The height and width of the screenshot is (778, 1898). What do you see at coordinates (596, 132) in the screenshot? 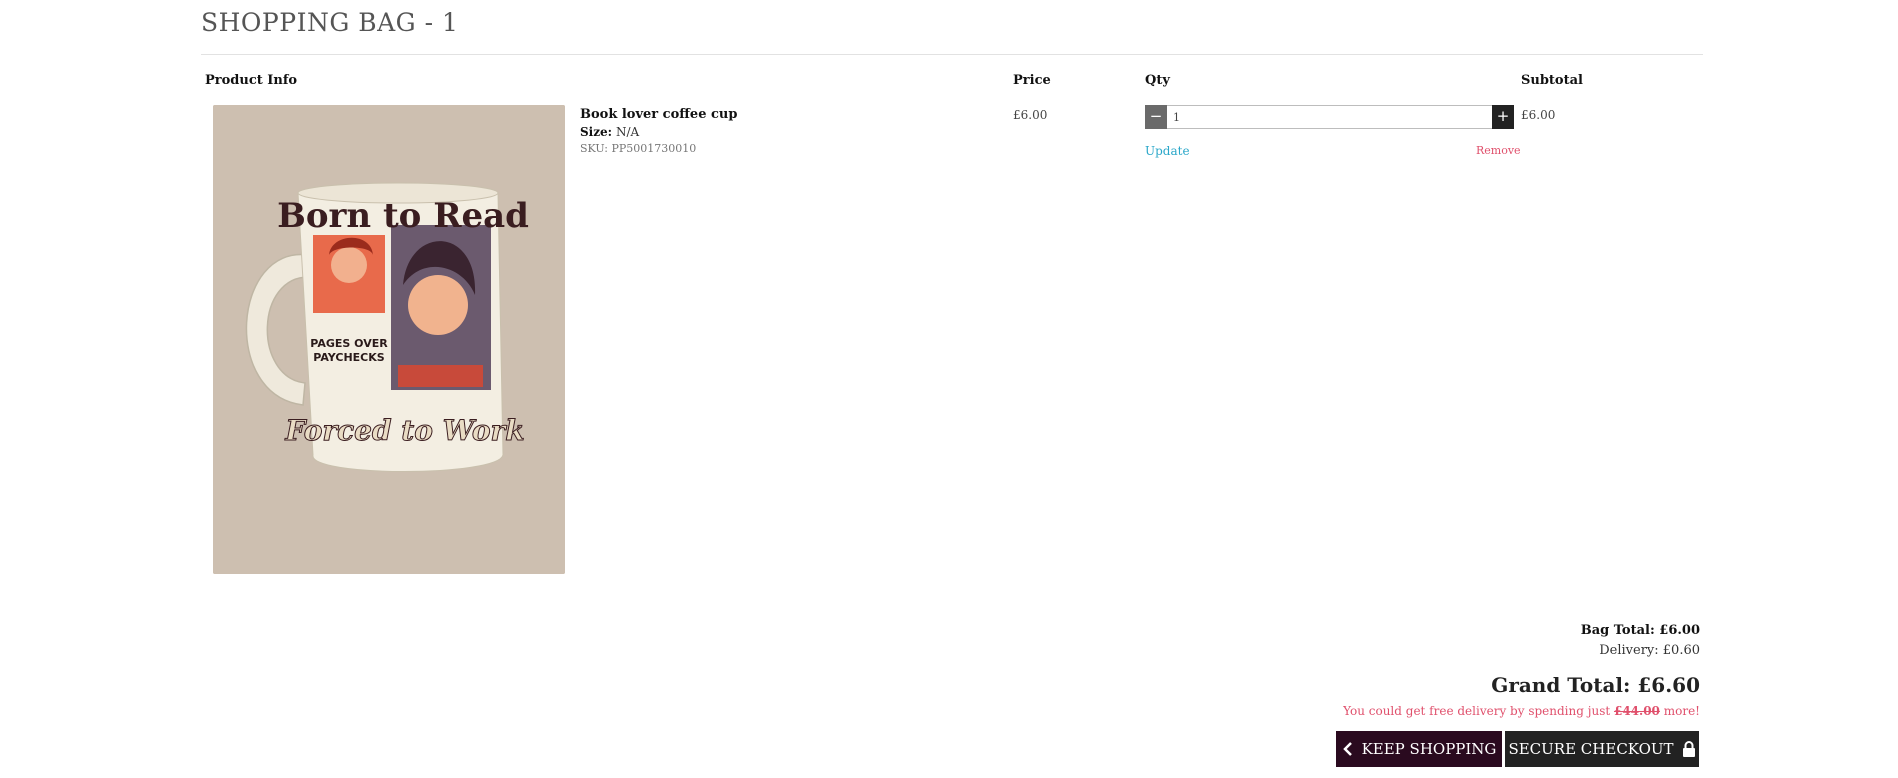
I see `size-label: Size:` at bounding box center [596, 132].